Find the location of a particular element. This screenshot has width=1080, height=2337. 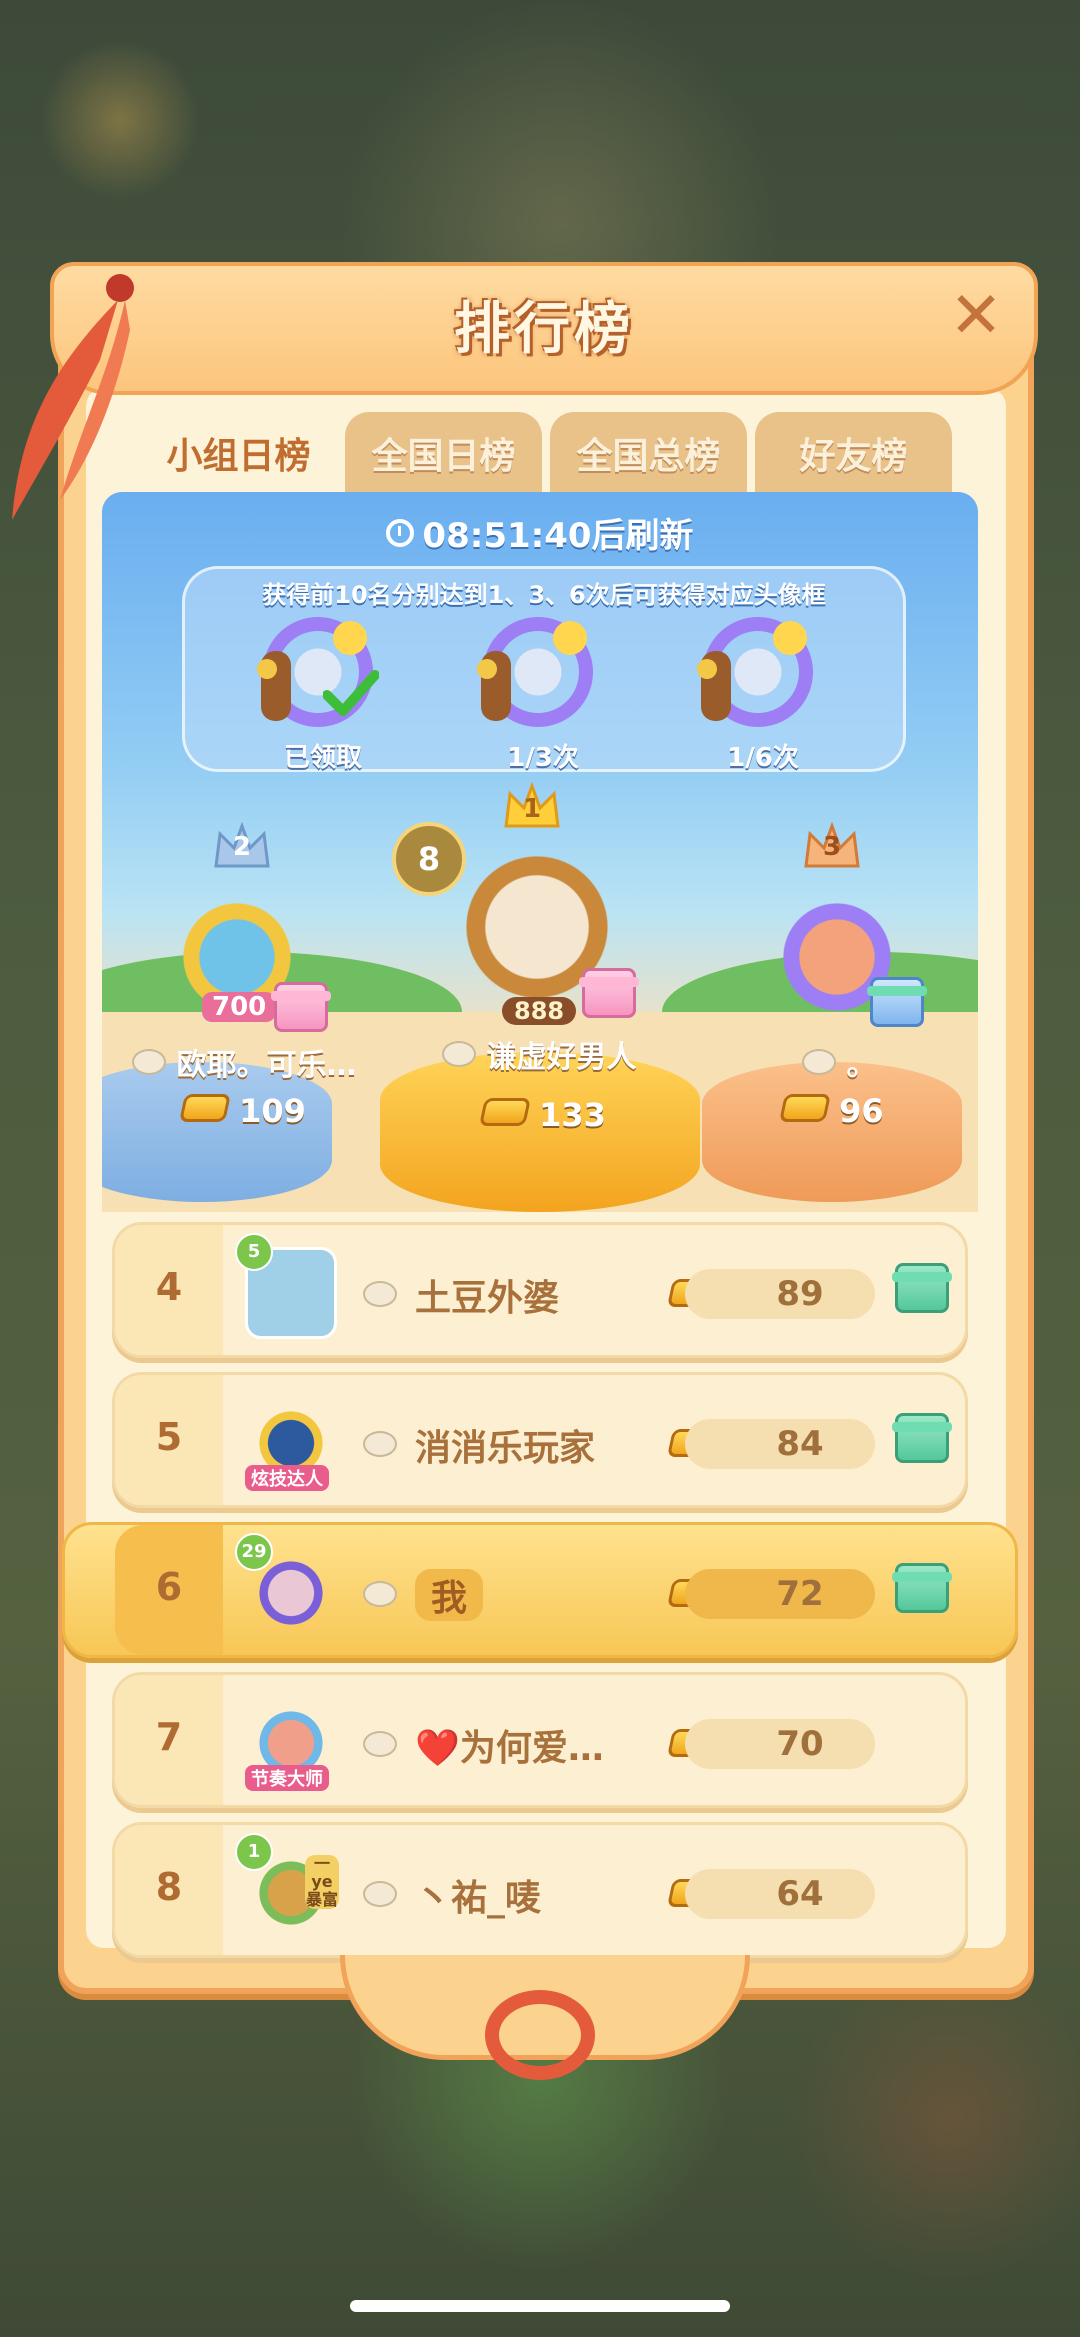

avatar-frame-reward-2: 1/3次 is located at coordinates (540, 695).